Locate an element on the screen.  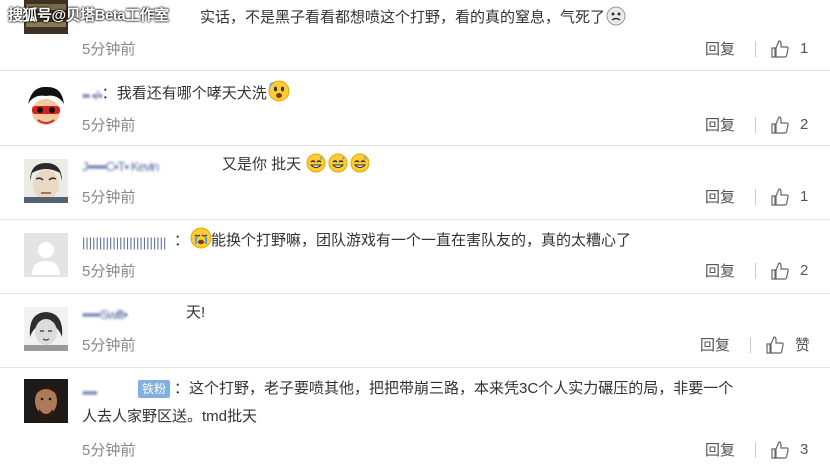
comment-text-continued: 人去人家野区送。tmd批天 is located at coordinates (170, 416).